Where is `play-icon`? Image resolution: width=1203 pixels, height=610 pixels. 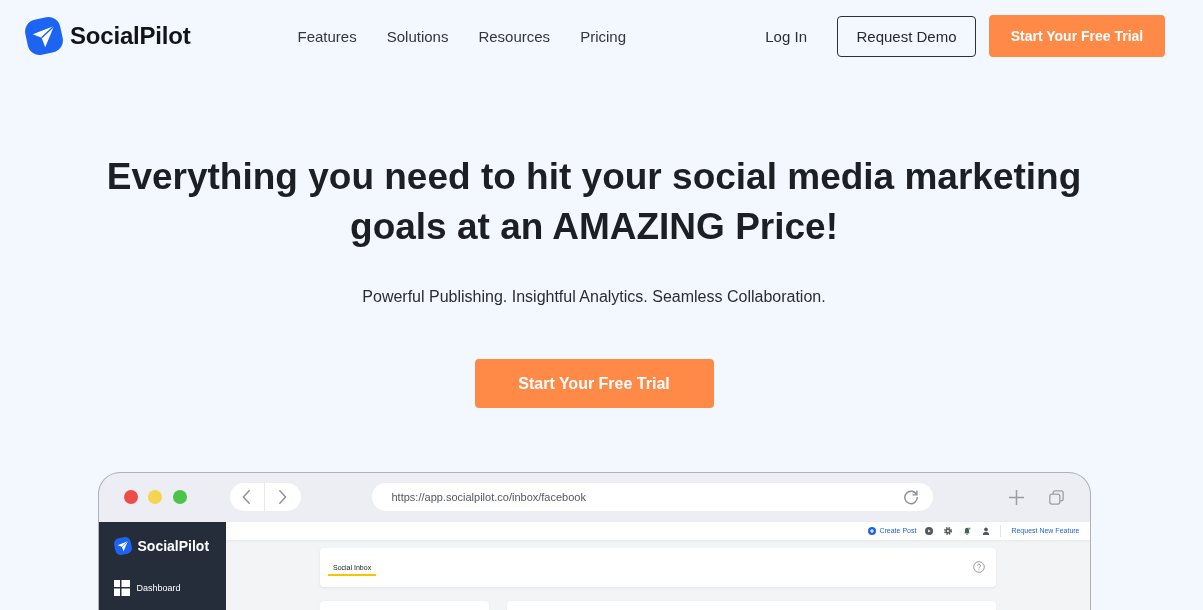
play-icon is located at coordinates (929, 530).